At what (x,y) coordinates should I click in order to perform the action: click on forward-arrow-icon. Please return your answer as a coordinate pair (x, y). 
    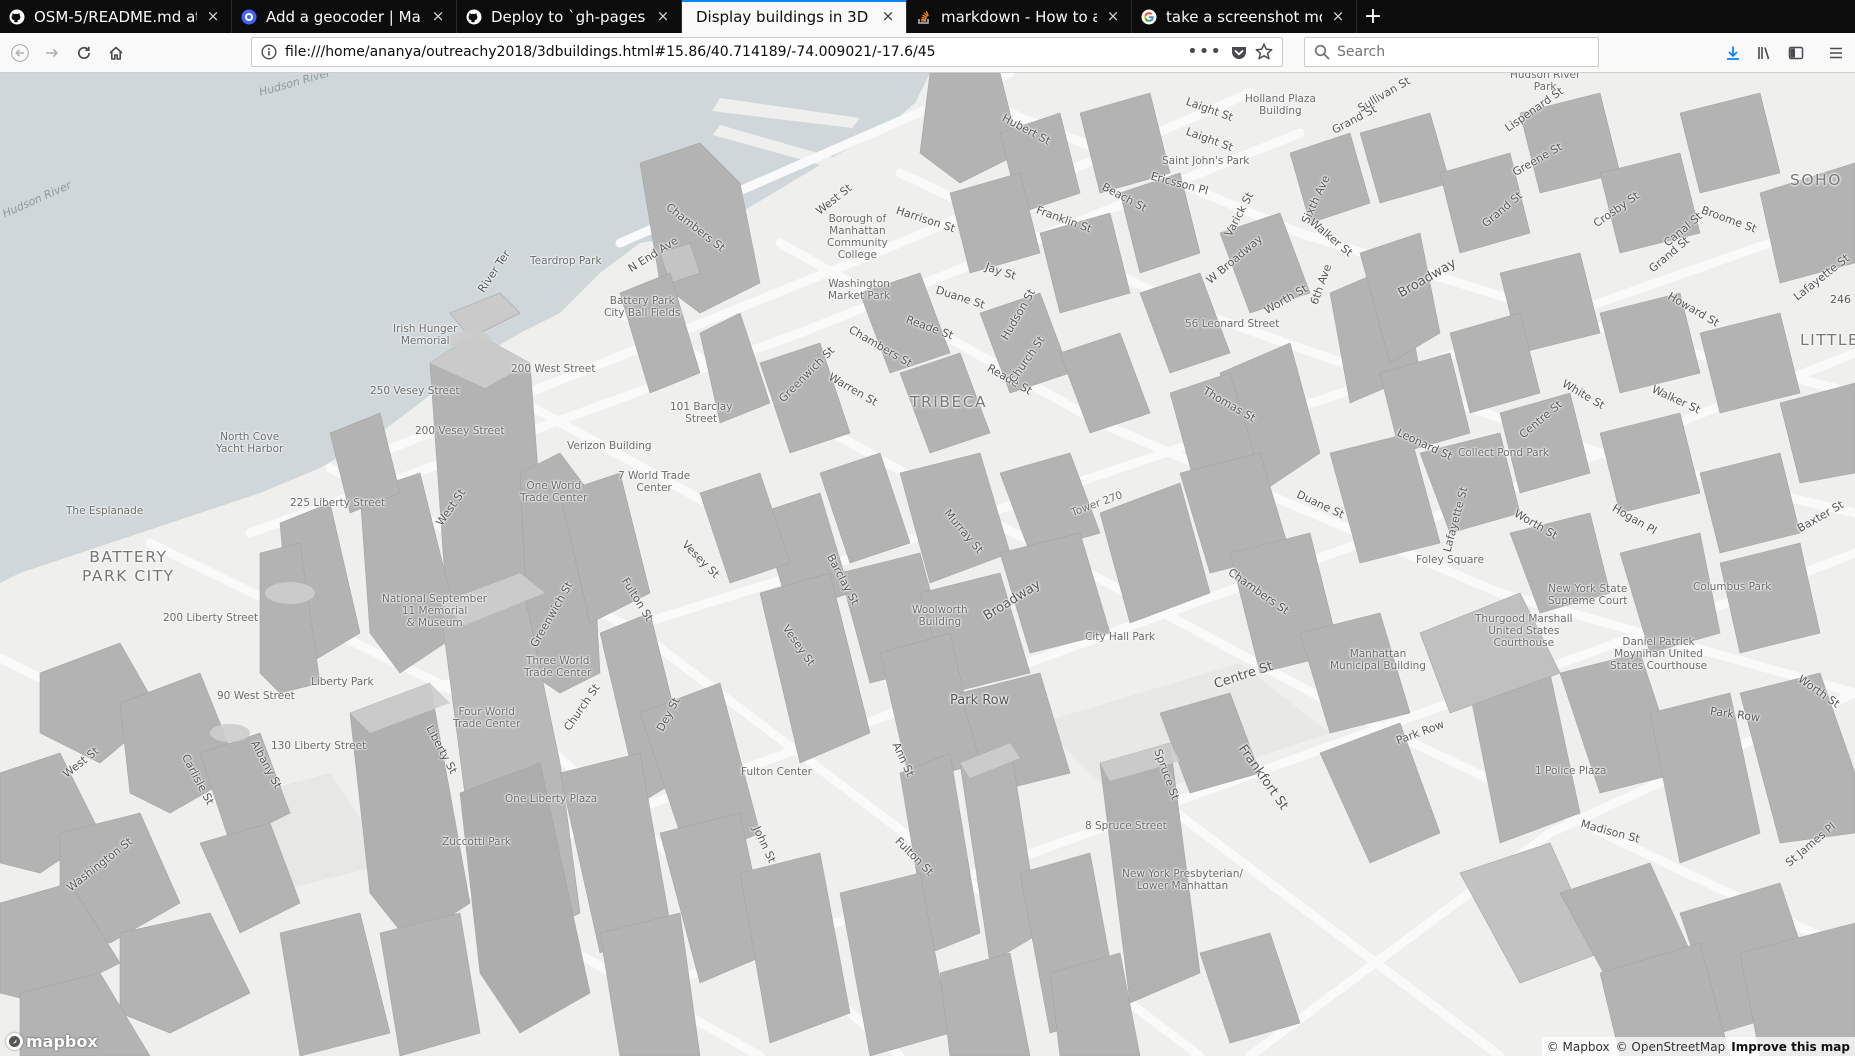
    Looking at the image, I should click on (52, 53).